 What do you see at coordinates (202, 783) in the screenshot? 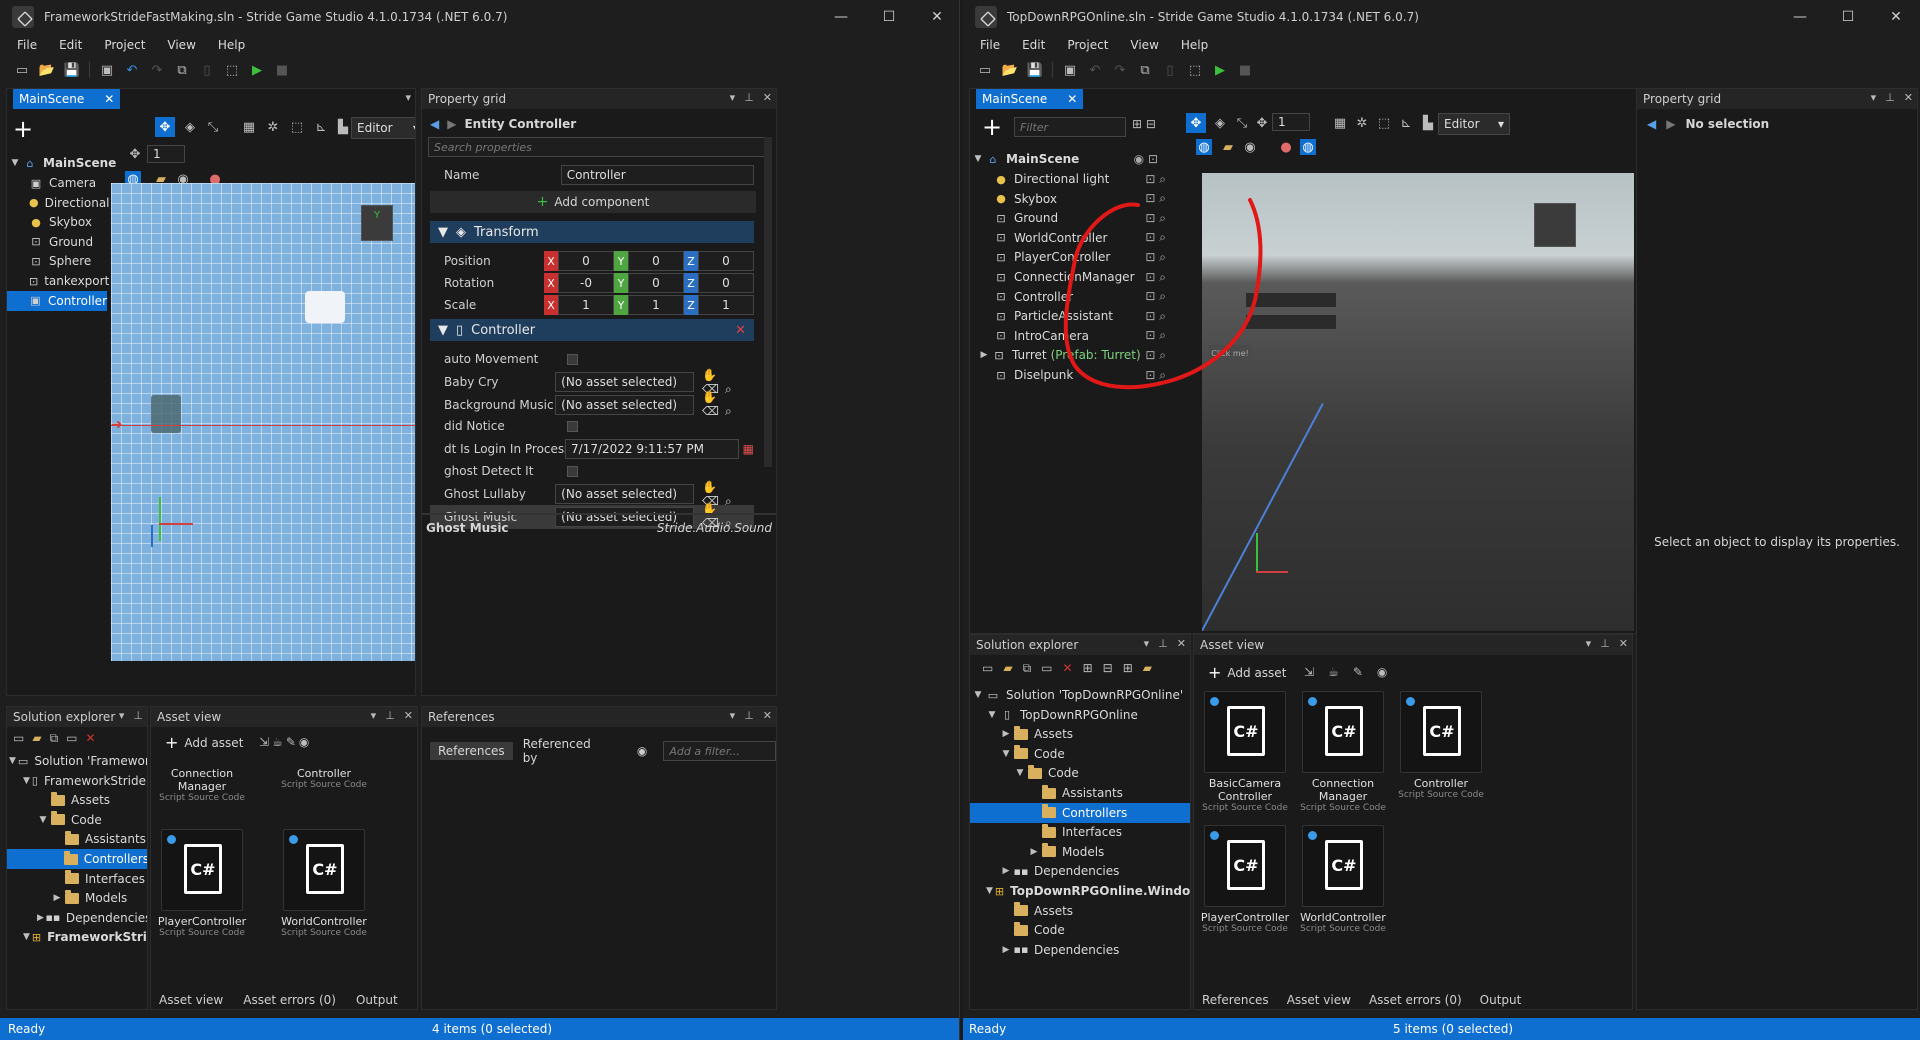
I see `asset-tile: Connection Manager Script Source Code` at bounding box center [202, 783].